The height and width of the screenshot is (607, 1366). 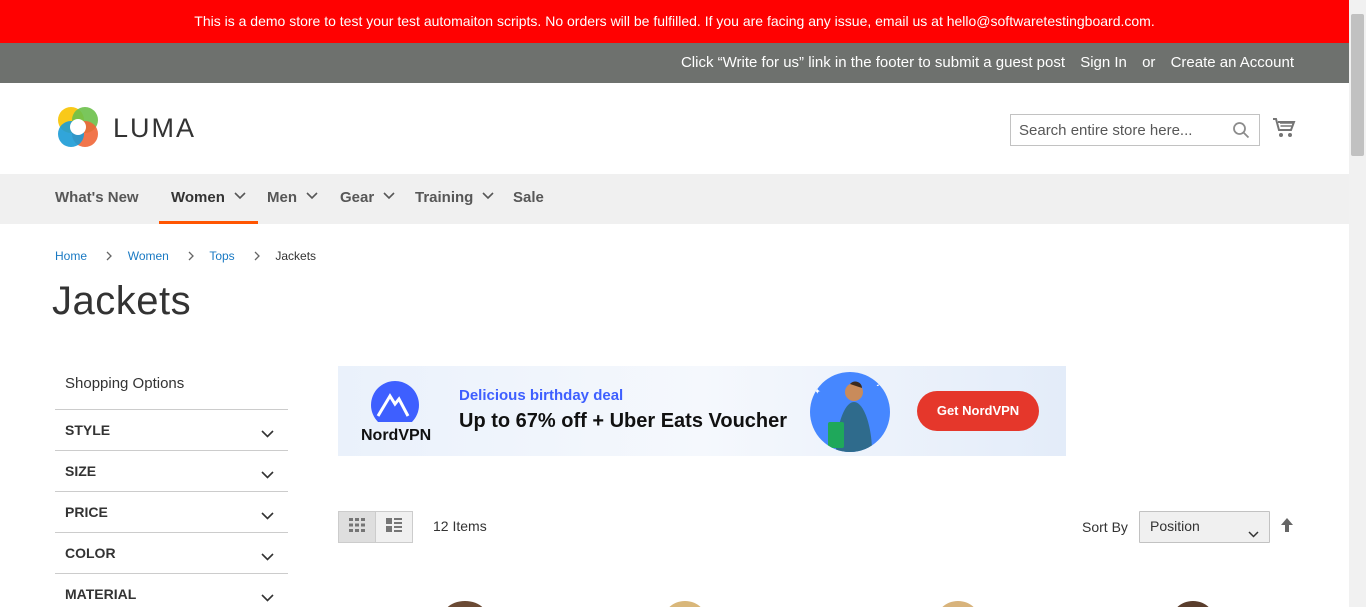 I want to click on cart-icon, so click(x=1284, y=130).